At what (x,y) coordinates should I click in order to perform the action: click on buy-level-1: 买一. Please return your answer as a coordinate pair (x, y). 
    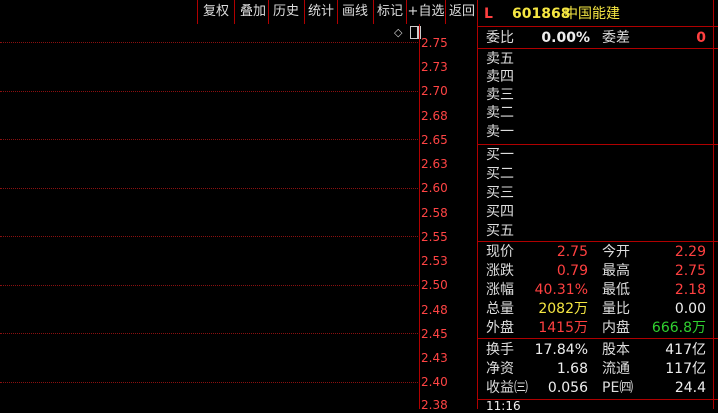
    Looking at the image, I should click on (500, 155).